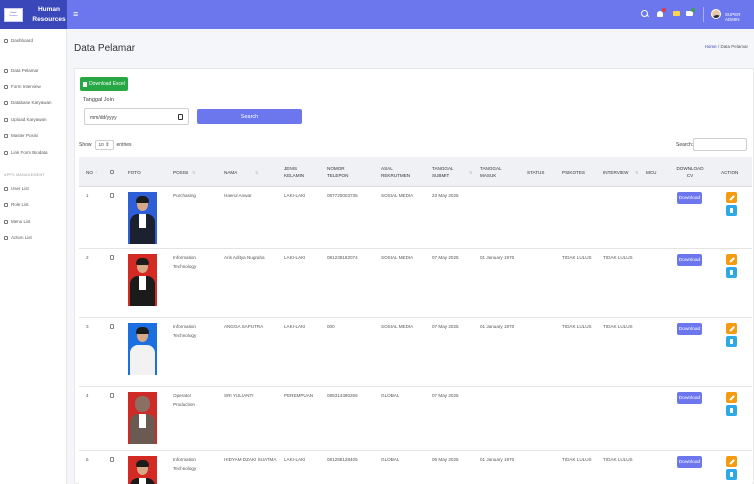 This screenshot has width=754, height=484. Describe the element at coordinates (16, 204) in the screenshot. I see `sidebar-item-role-list: Role List` at that location.